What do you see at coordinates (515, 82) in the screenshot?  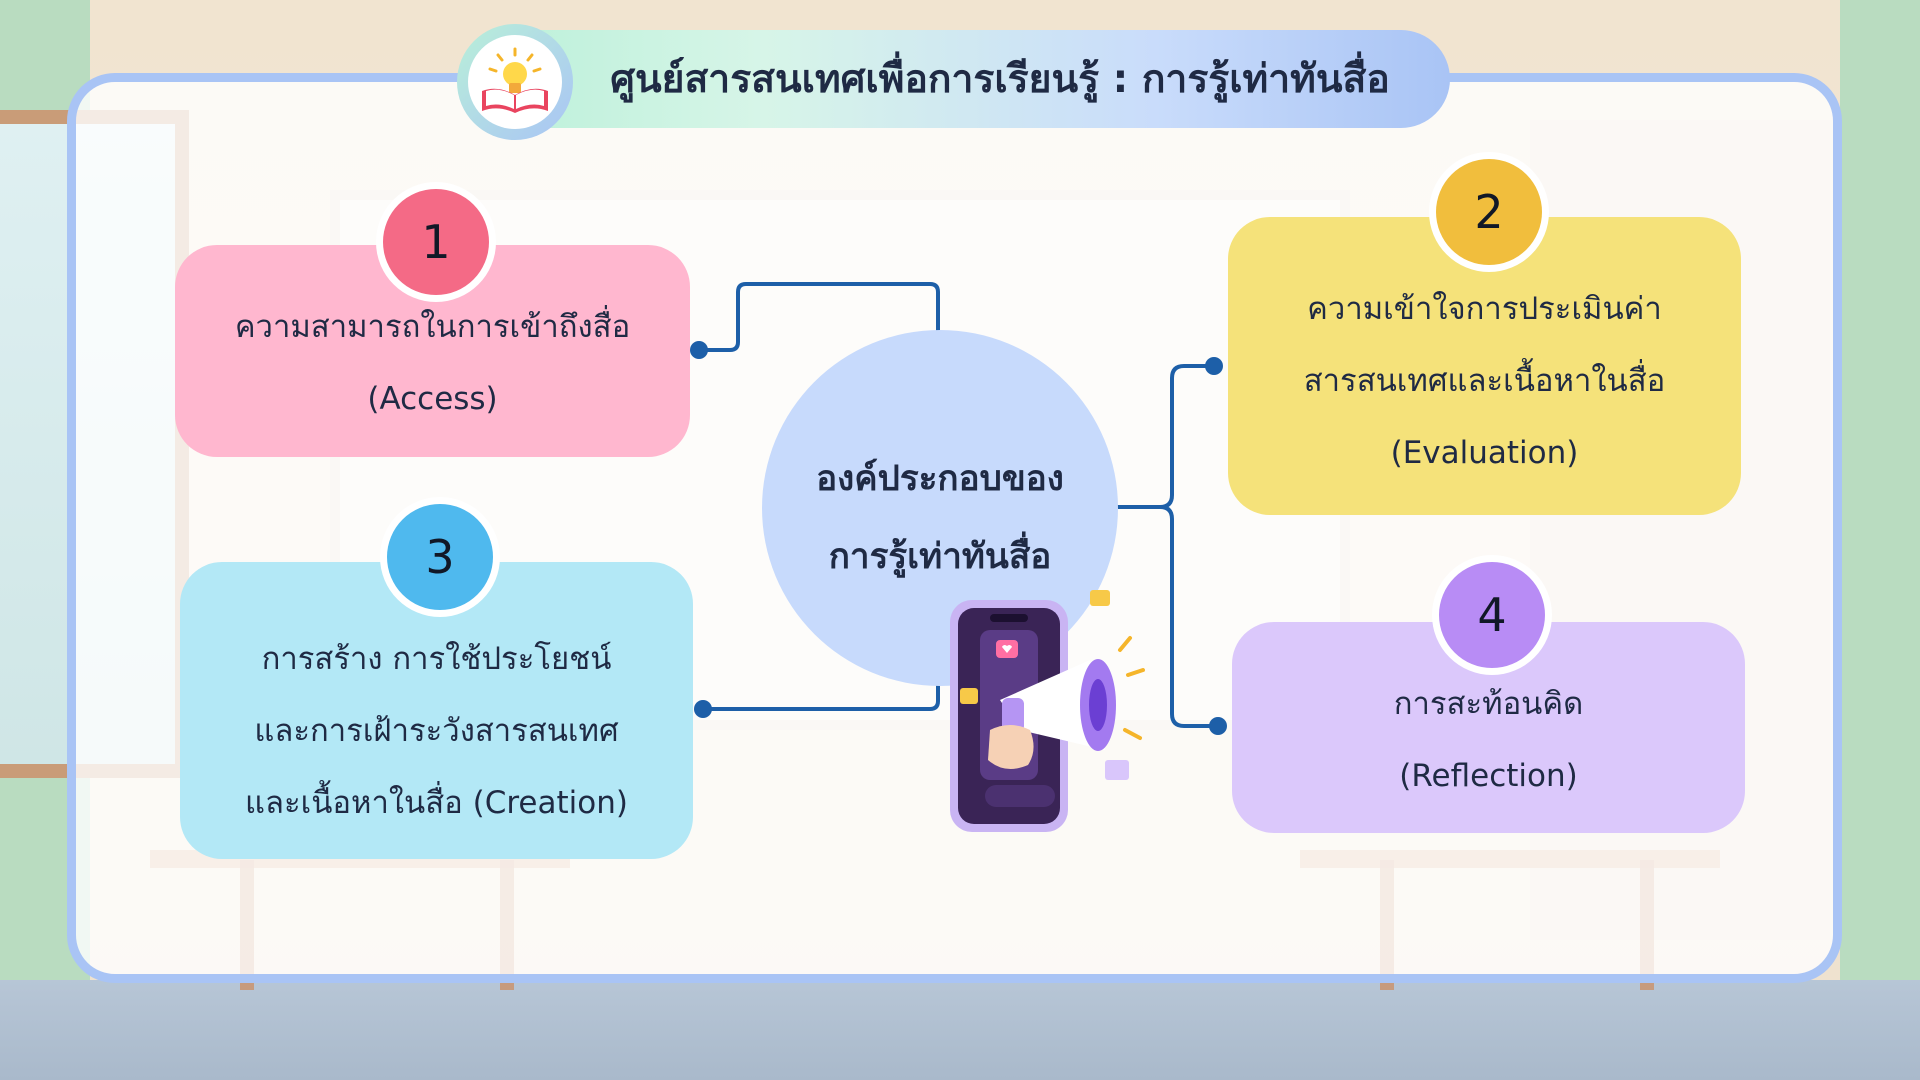 I see `book-lightbulb-icon` at bounding box center [515, 82].